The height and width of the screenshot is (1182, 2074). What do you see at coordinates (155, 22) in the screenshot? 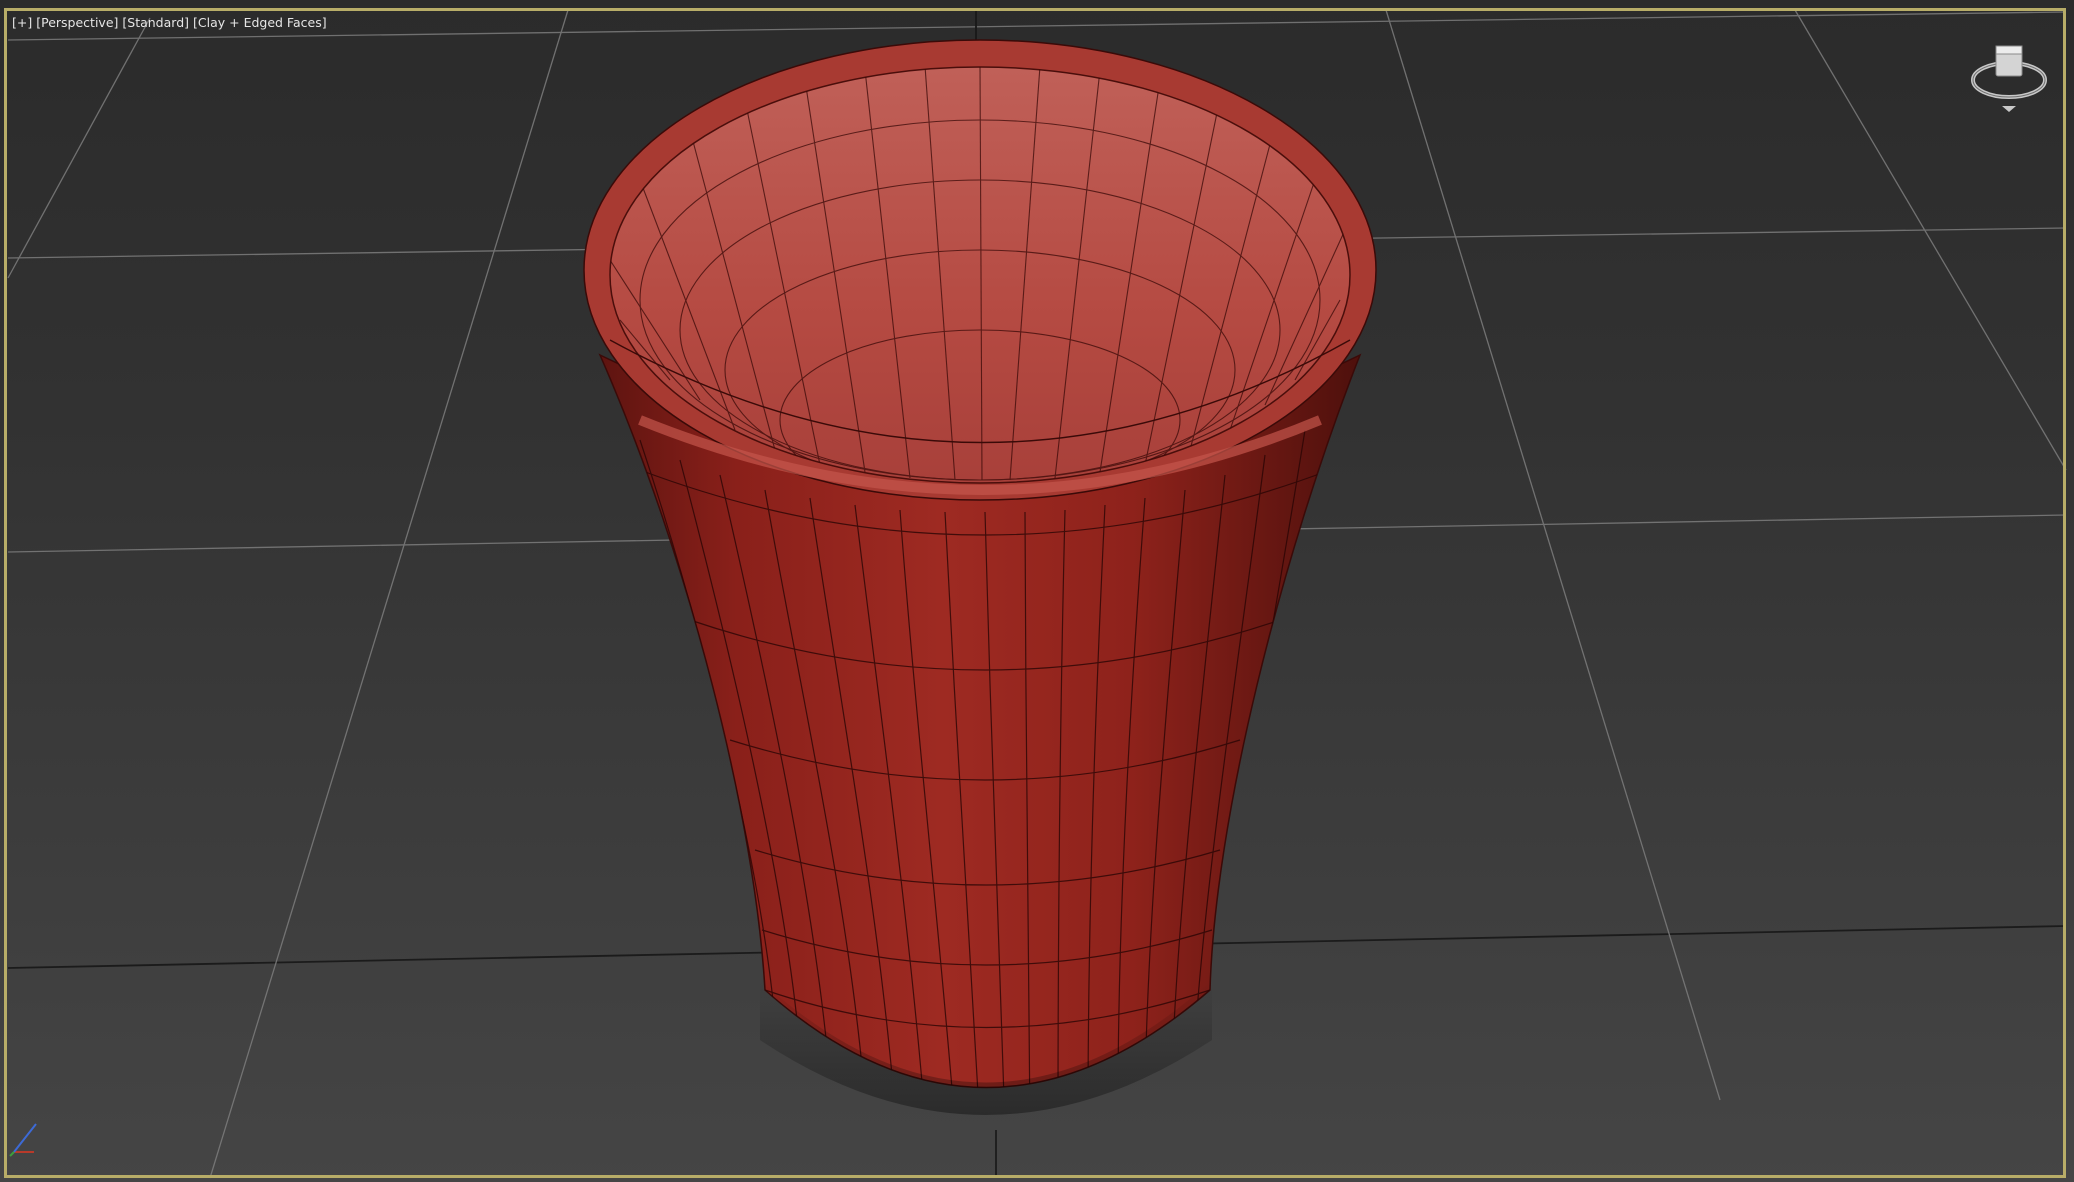
I see `viewport-shading-style-button: [Standard]` at bounding box center [155, 22].